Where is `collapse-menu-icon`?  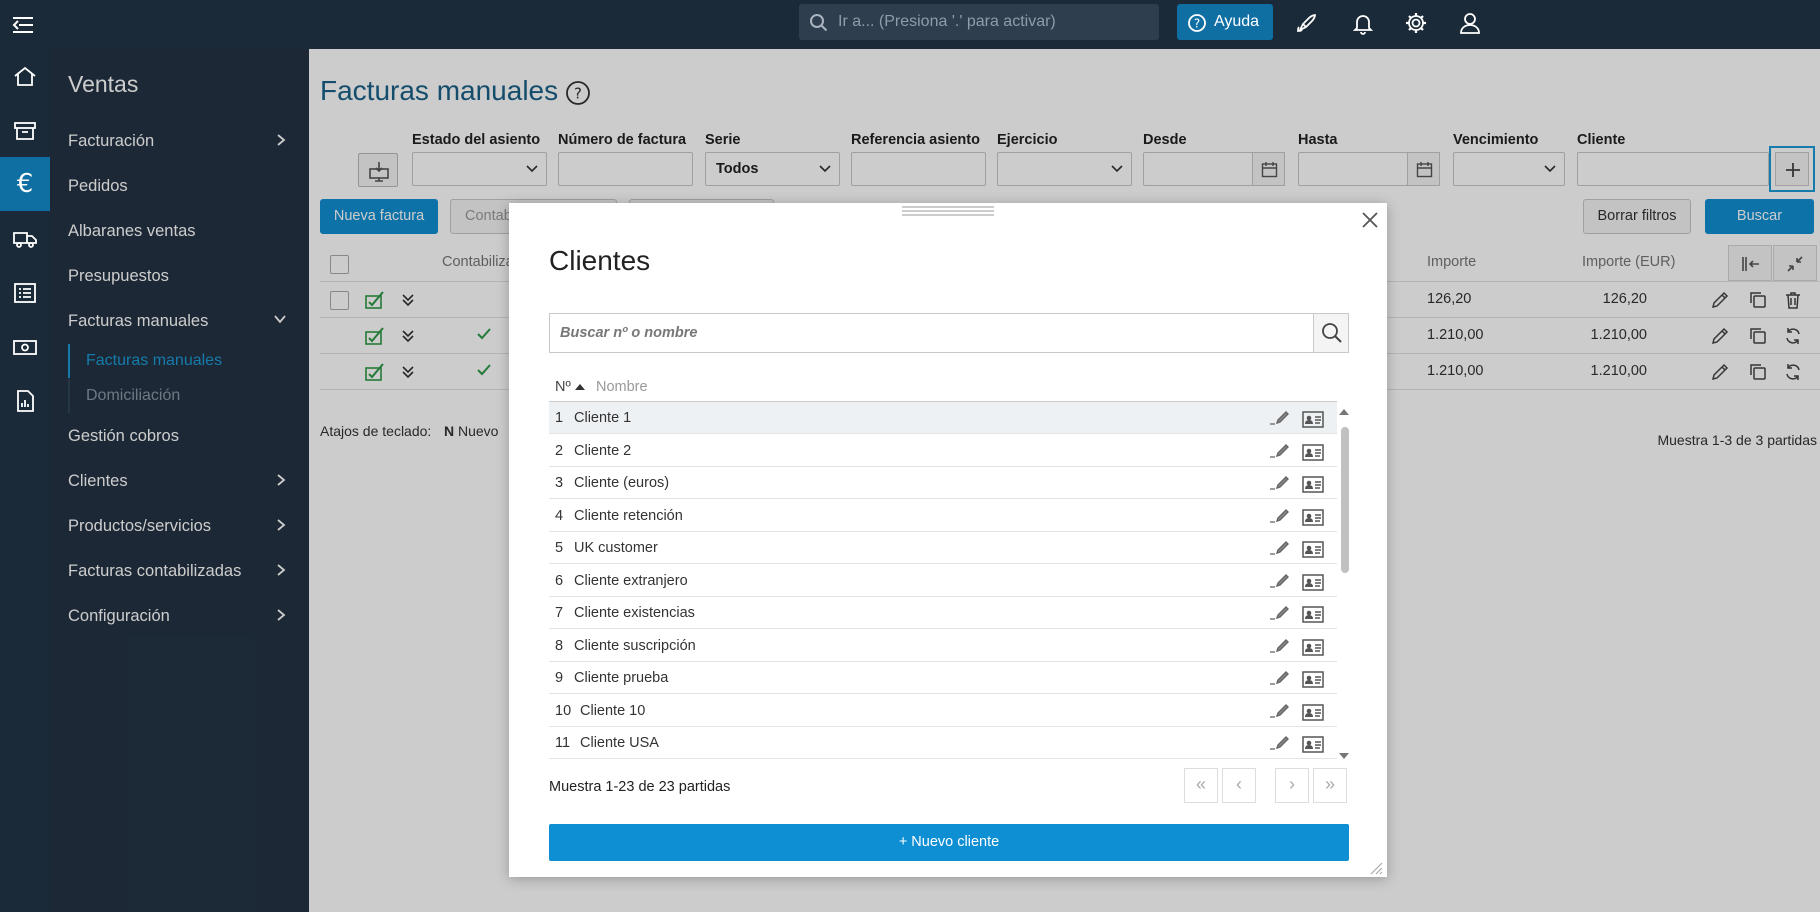 collapse-menu-icon is located at coordinates (23, 25).